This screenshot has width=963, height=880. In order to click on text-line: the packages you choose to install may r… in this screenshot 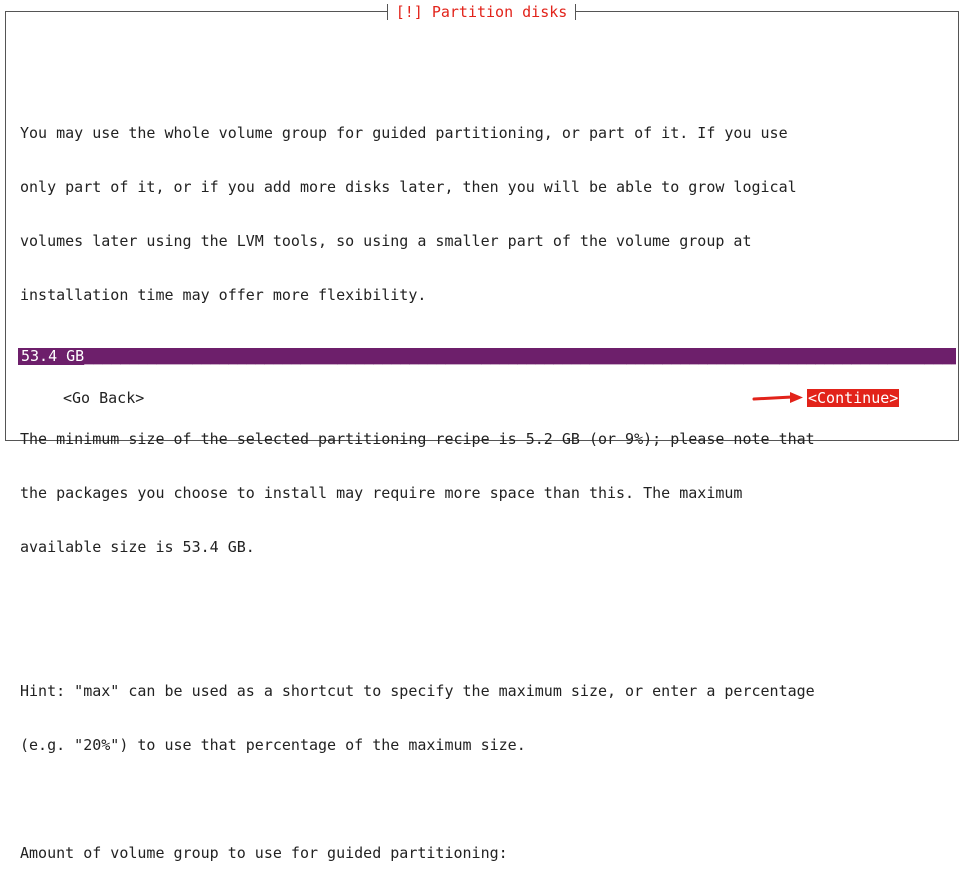, I will do `click(381, 493)`.